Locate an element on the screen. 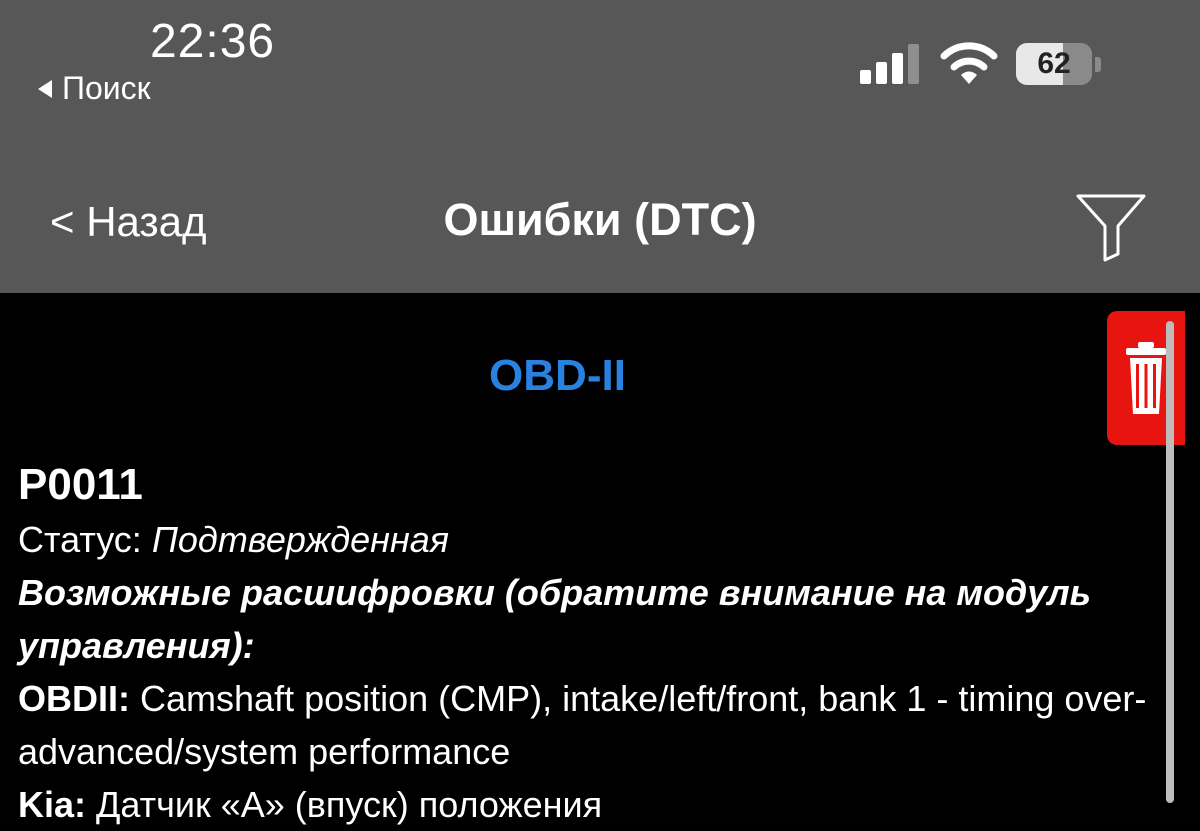  battery-indicator: 62 is located at coordinates (1054, 64).